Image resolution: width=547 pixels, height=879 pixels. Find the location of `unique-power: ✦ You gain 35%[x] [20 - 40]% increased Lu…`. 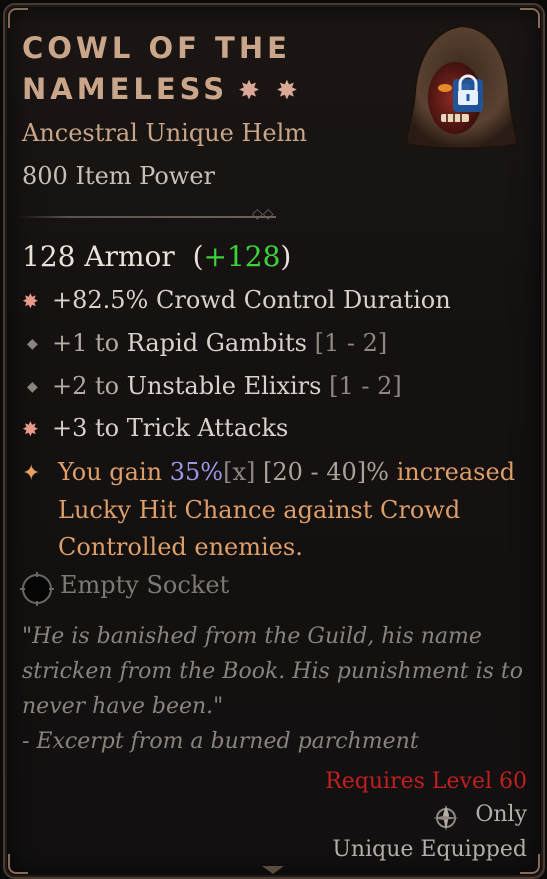

unique-power: ✦ You gain 35%[x] [20 - 40]% increased Lu… is located at coordinates (272, 510).